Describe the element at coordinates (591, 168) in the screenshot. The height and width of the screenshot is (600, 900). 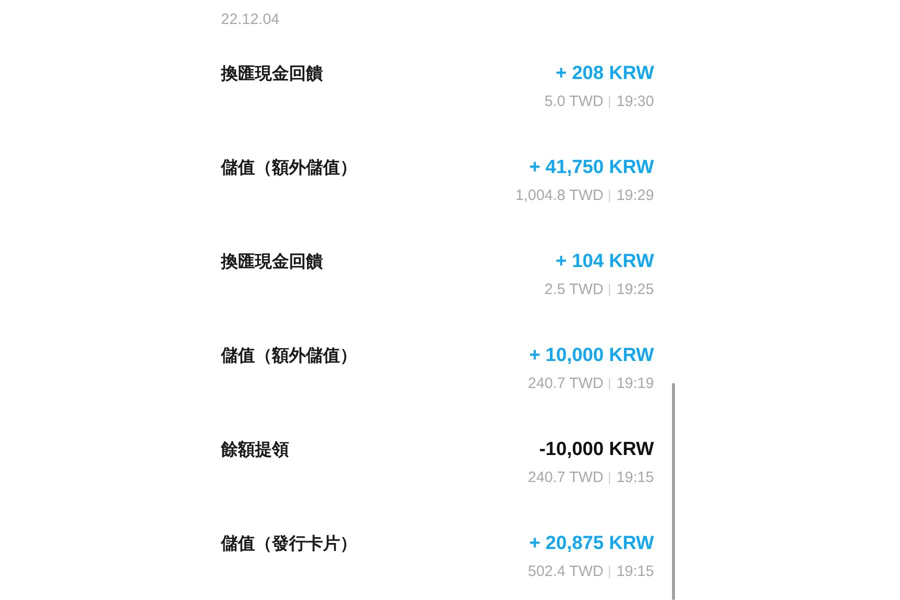
I see `transaction-amount: + 41,750 KRW` at that location.